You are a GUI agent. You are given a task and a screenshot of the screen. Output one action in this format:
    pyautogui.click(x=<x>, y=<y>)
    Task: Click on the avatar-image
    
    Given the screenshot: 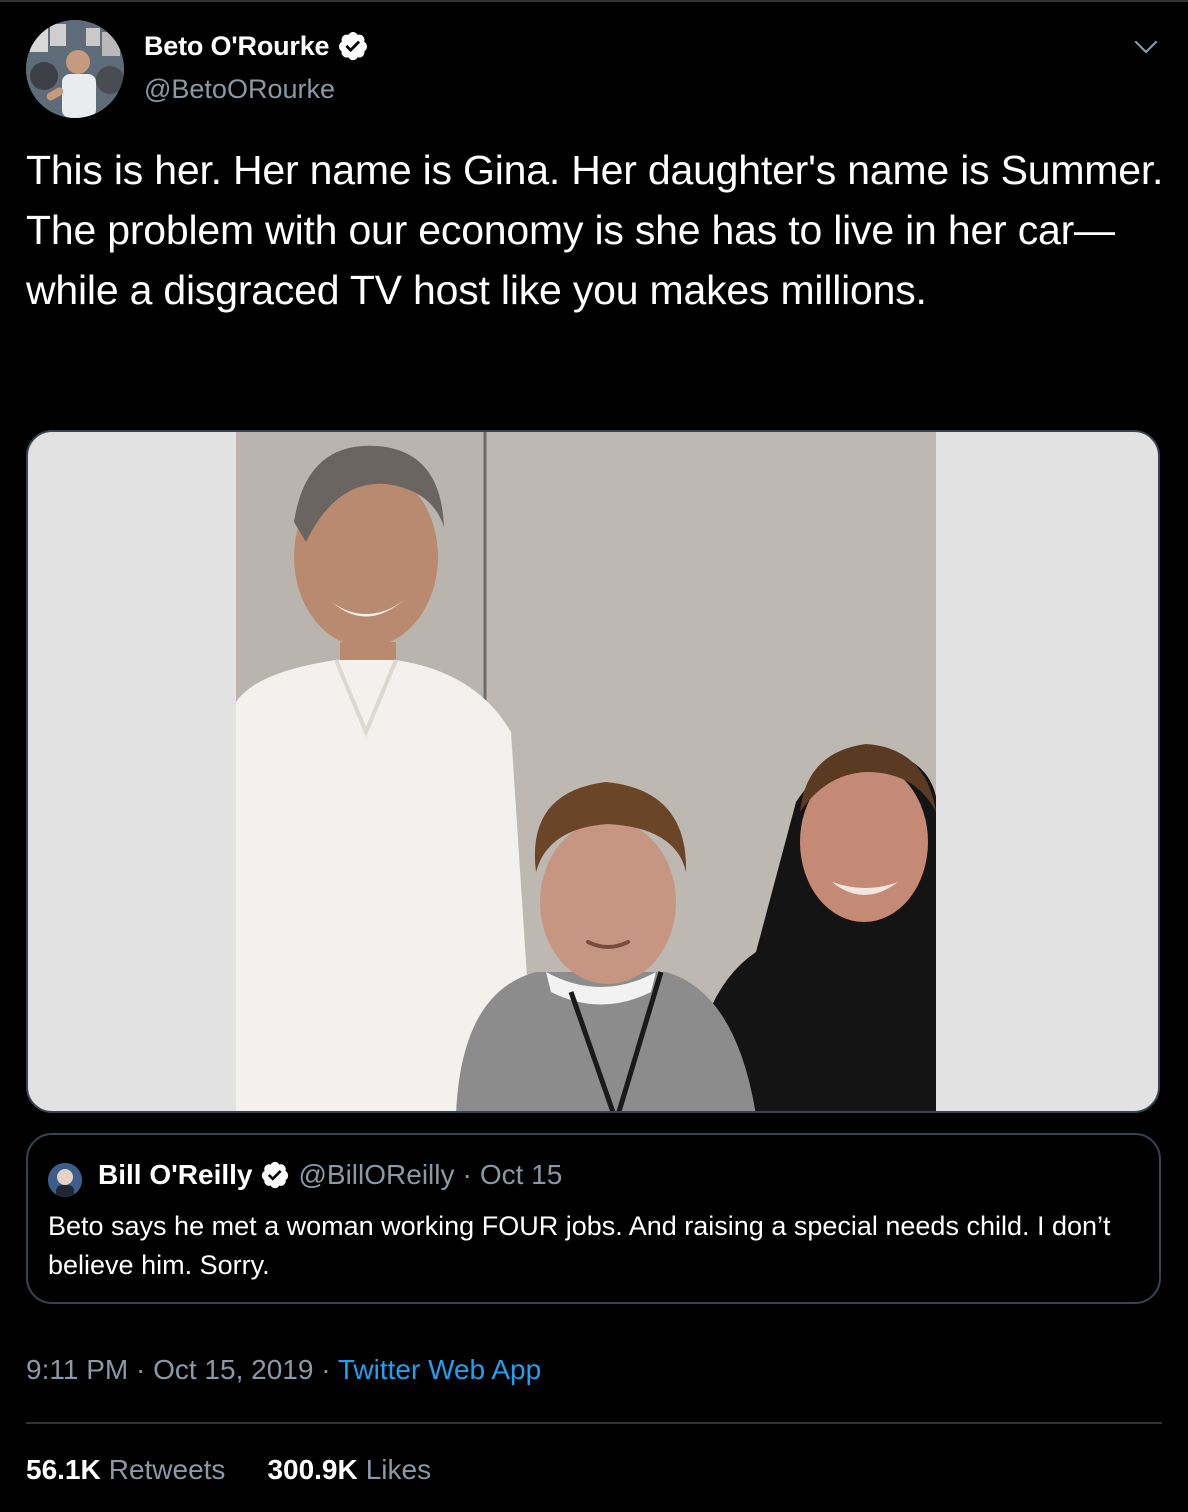 What is the action you would take?
    pyautogui.click(x=75, y=69)
    